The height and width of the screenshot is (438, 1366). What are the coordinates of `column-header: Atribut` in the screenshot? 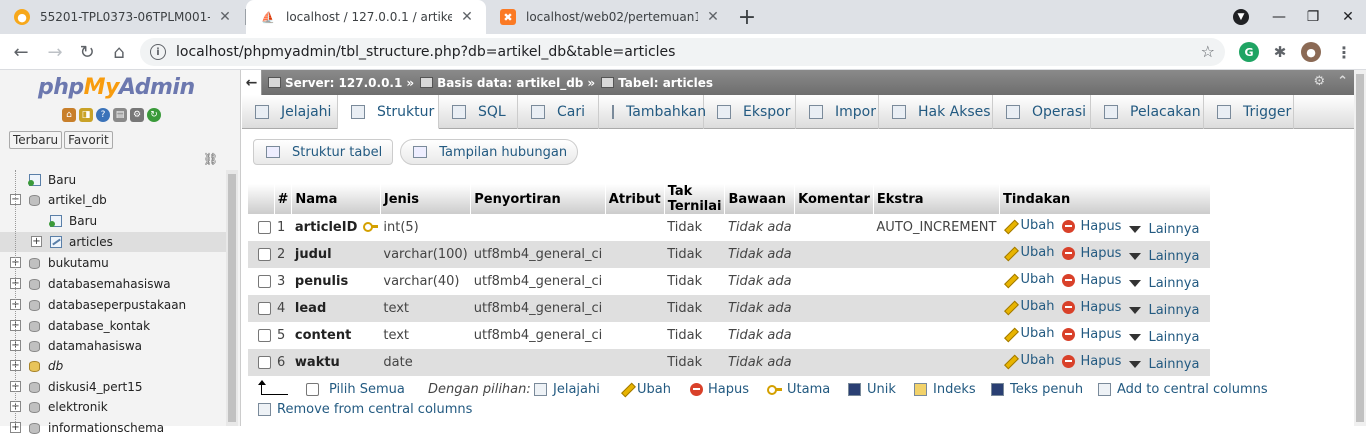 It's located at (635, 199).